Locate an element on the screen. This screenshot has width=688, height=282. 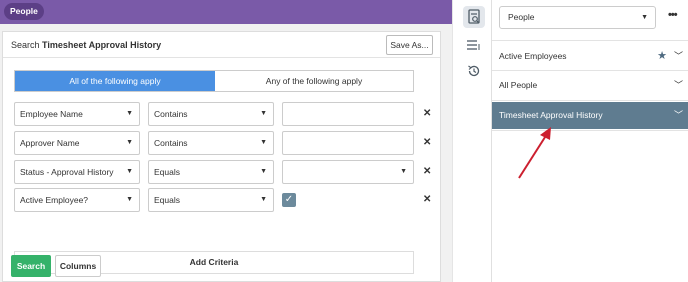
criteria-field-select: Status - Approval History ▼ is located at coordinates (77, 172).